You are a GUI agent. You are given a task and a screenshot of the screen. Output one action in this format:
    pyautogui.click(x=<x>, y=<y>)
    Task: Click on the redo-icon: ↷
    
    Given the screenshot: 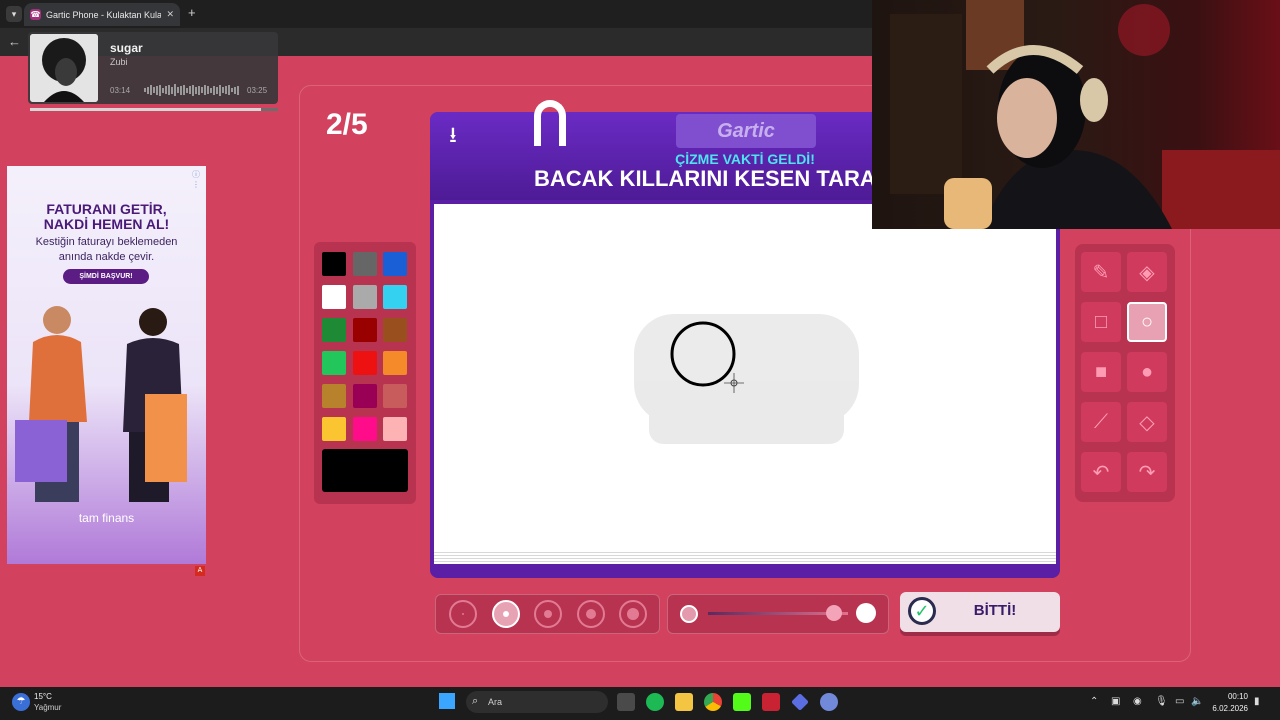 What is the action you would take?
    pyautogui.click(x=1147, y=472)
    